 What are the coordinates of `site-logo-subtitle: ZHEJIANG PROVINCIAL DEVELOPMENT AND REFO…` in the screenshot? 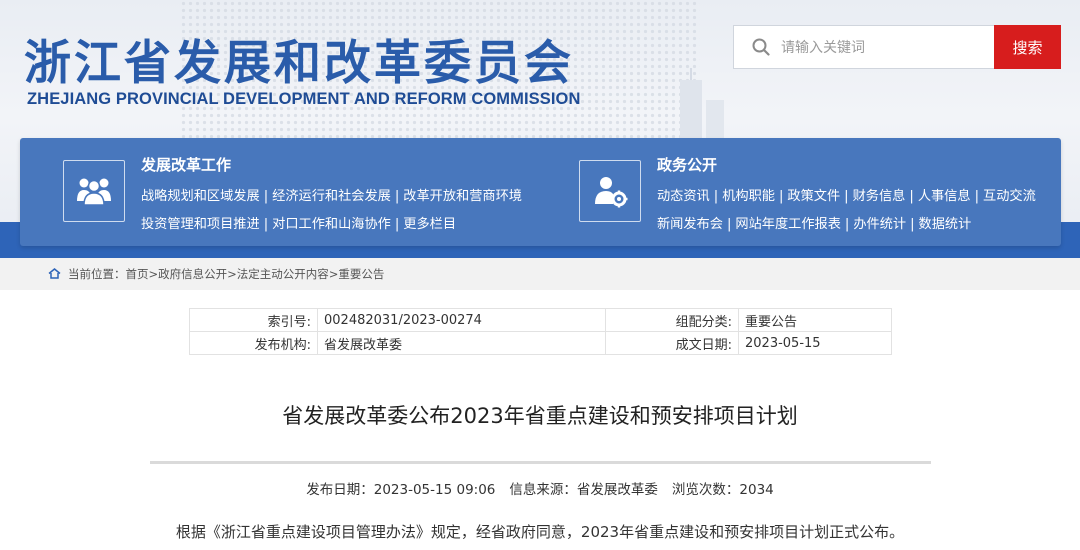 It's located at (304, 99).